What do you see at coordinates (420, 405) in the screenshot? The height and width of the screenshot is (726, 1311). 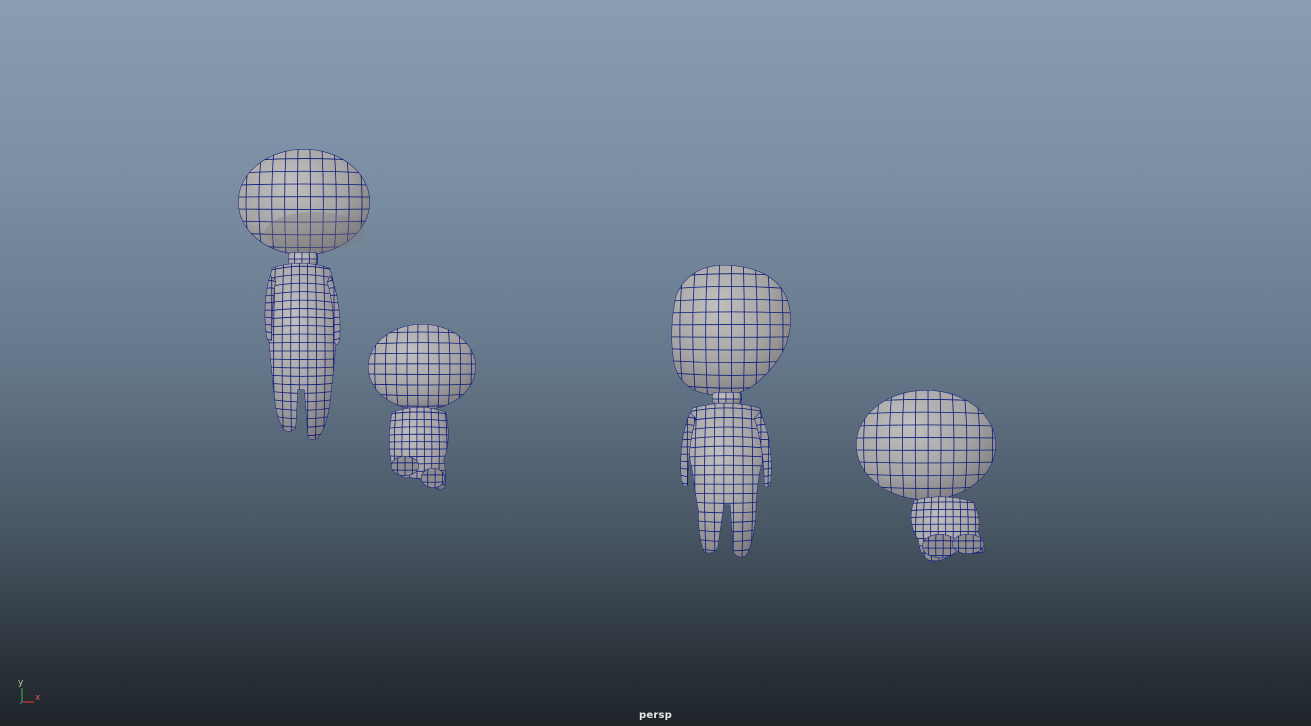 I see `sitting-character-left` at bounding box center [420, 405].